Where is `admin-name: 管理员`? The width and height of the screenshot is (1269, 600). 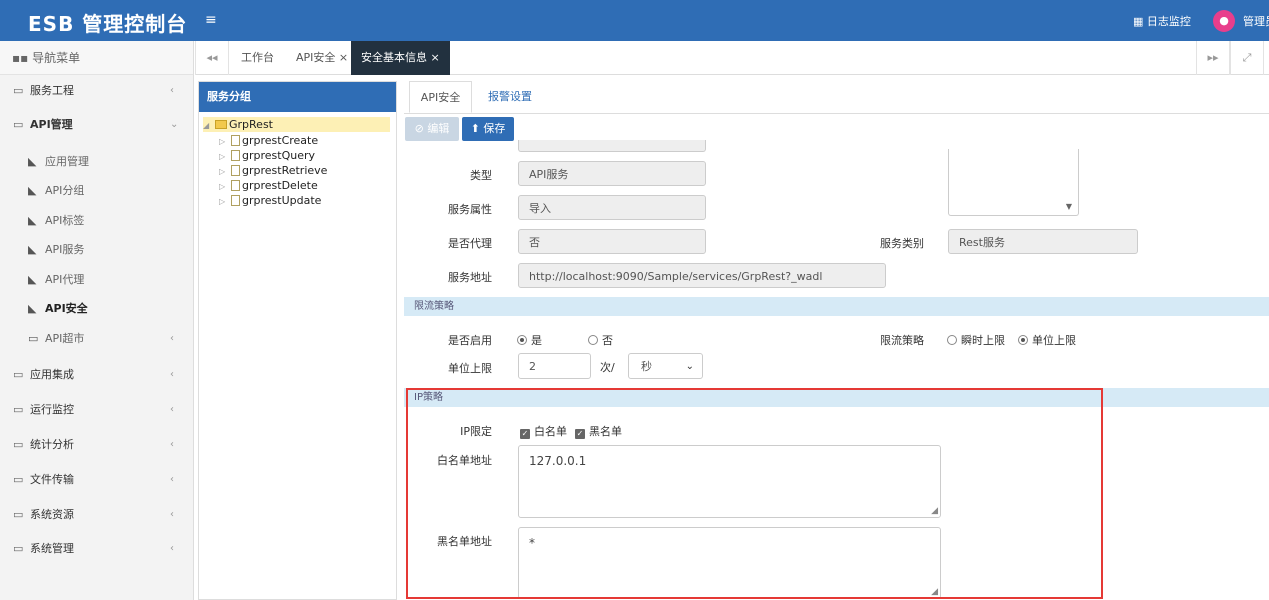
admin-name: 管理员 is located at coordinates (1256, 21).